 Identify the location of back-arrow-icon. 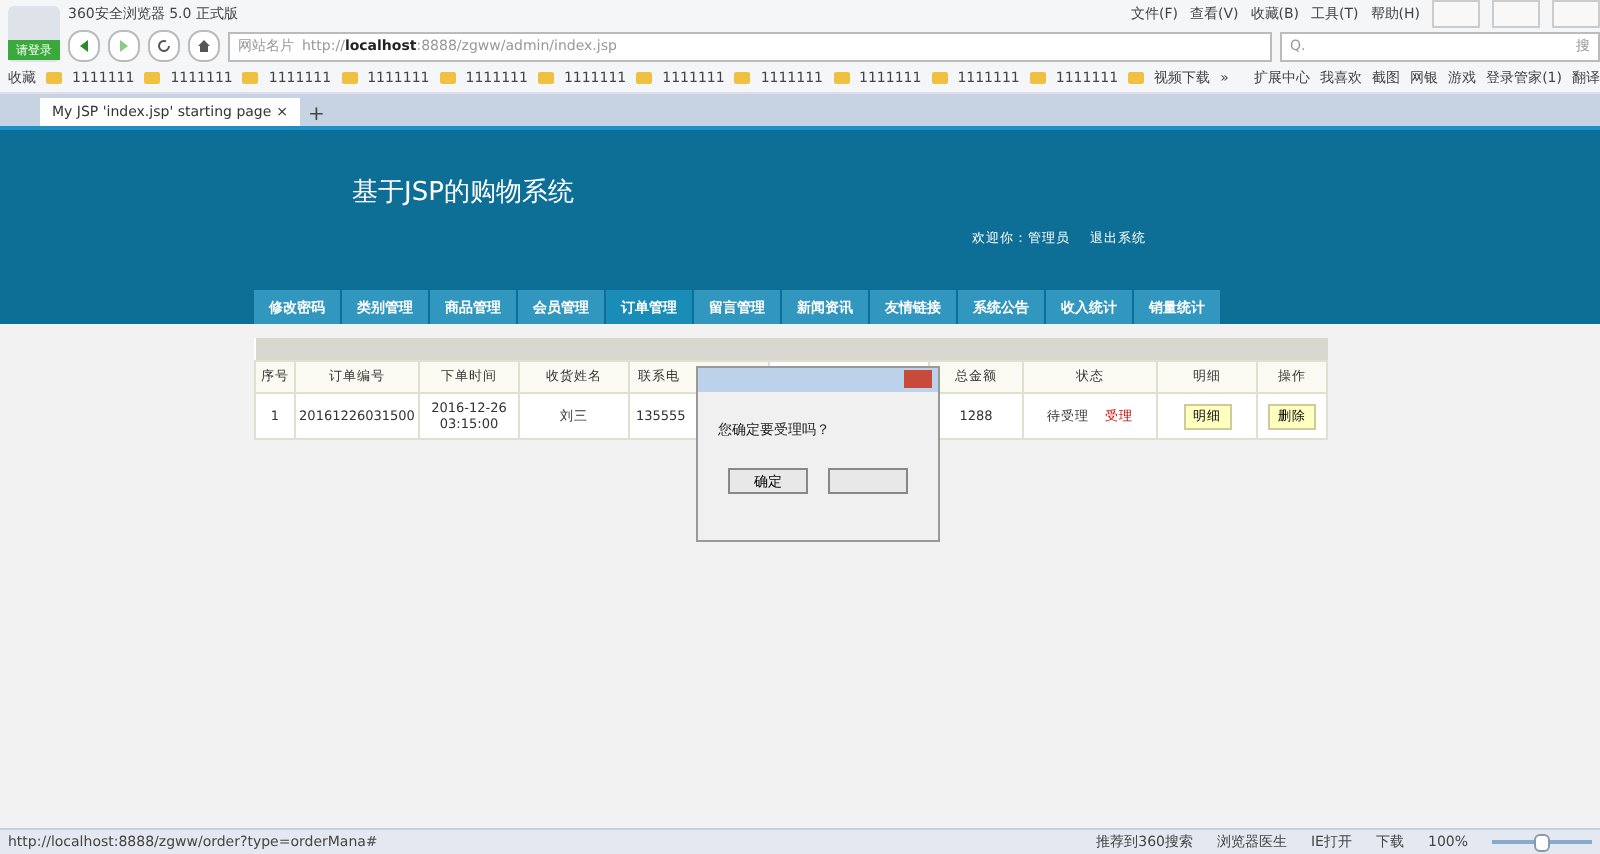
(84, 46).